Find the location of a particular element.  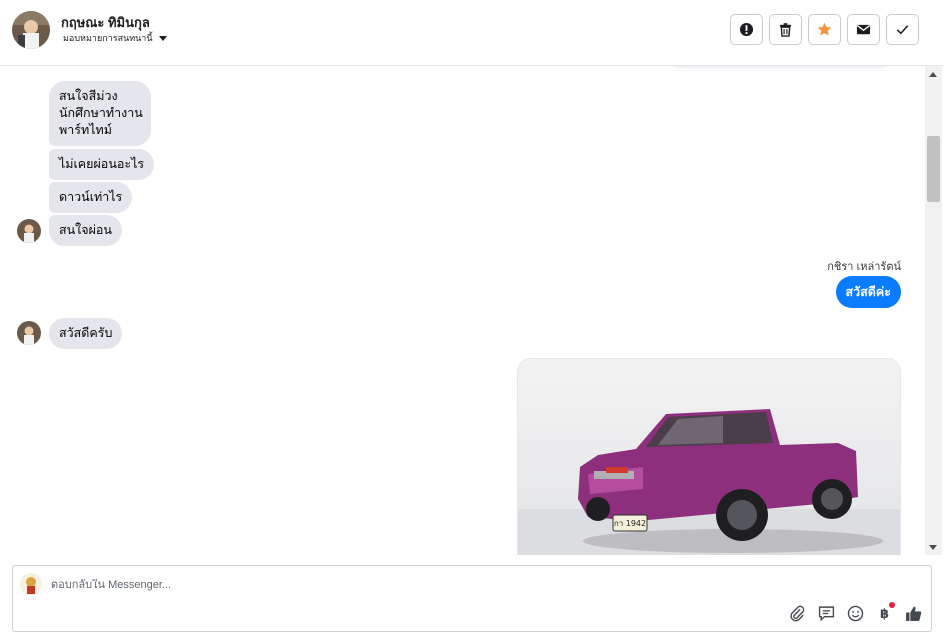

message-line: พาร์ทไทม์ is located at coordinates (85, 130).